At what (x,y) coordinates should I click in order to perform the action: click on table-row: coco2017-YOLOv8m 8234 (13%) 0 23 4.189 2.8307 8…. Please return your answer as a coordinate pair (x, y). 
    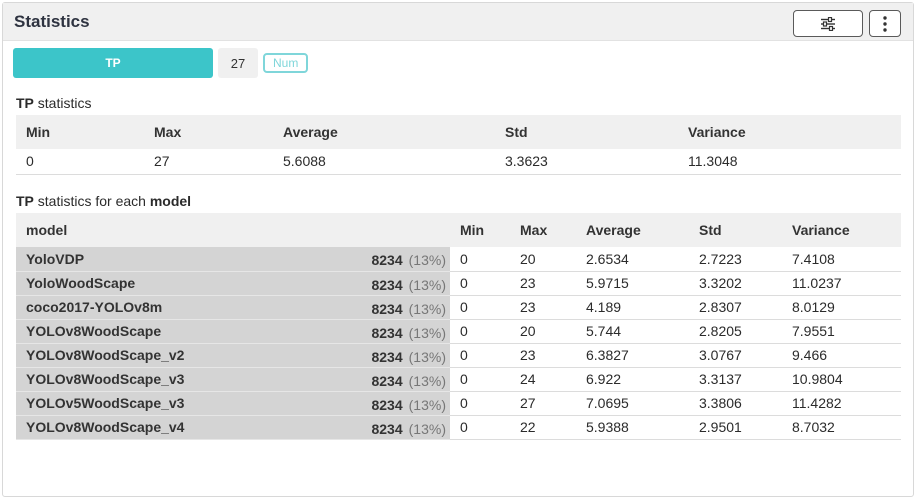
    Looking at the image, I should click on (458, 307).